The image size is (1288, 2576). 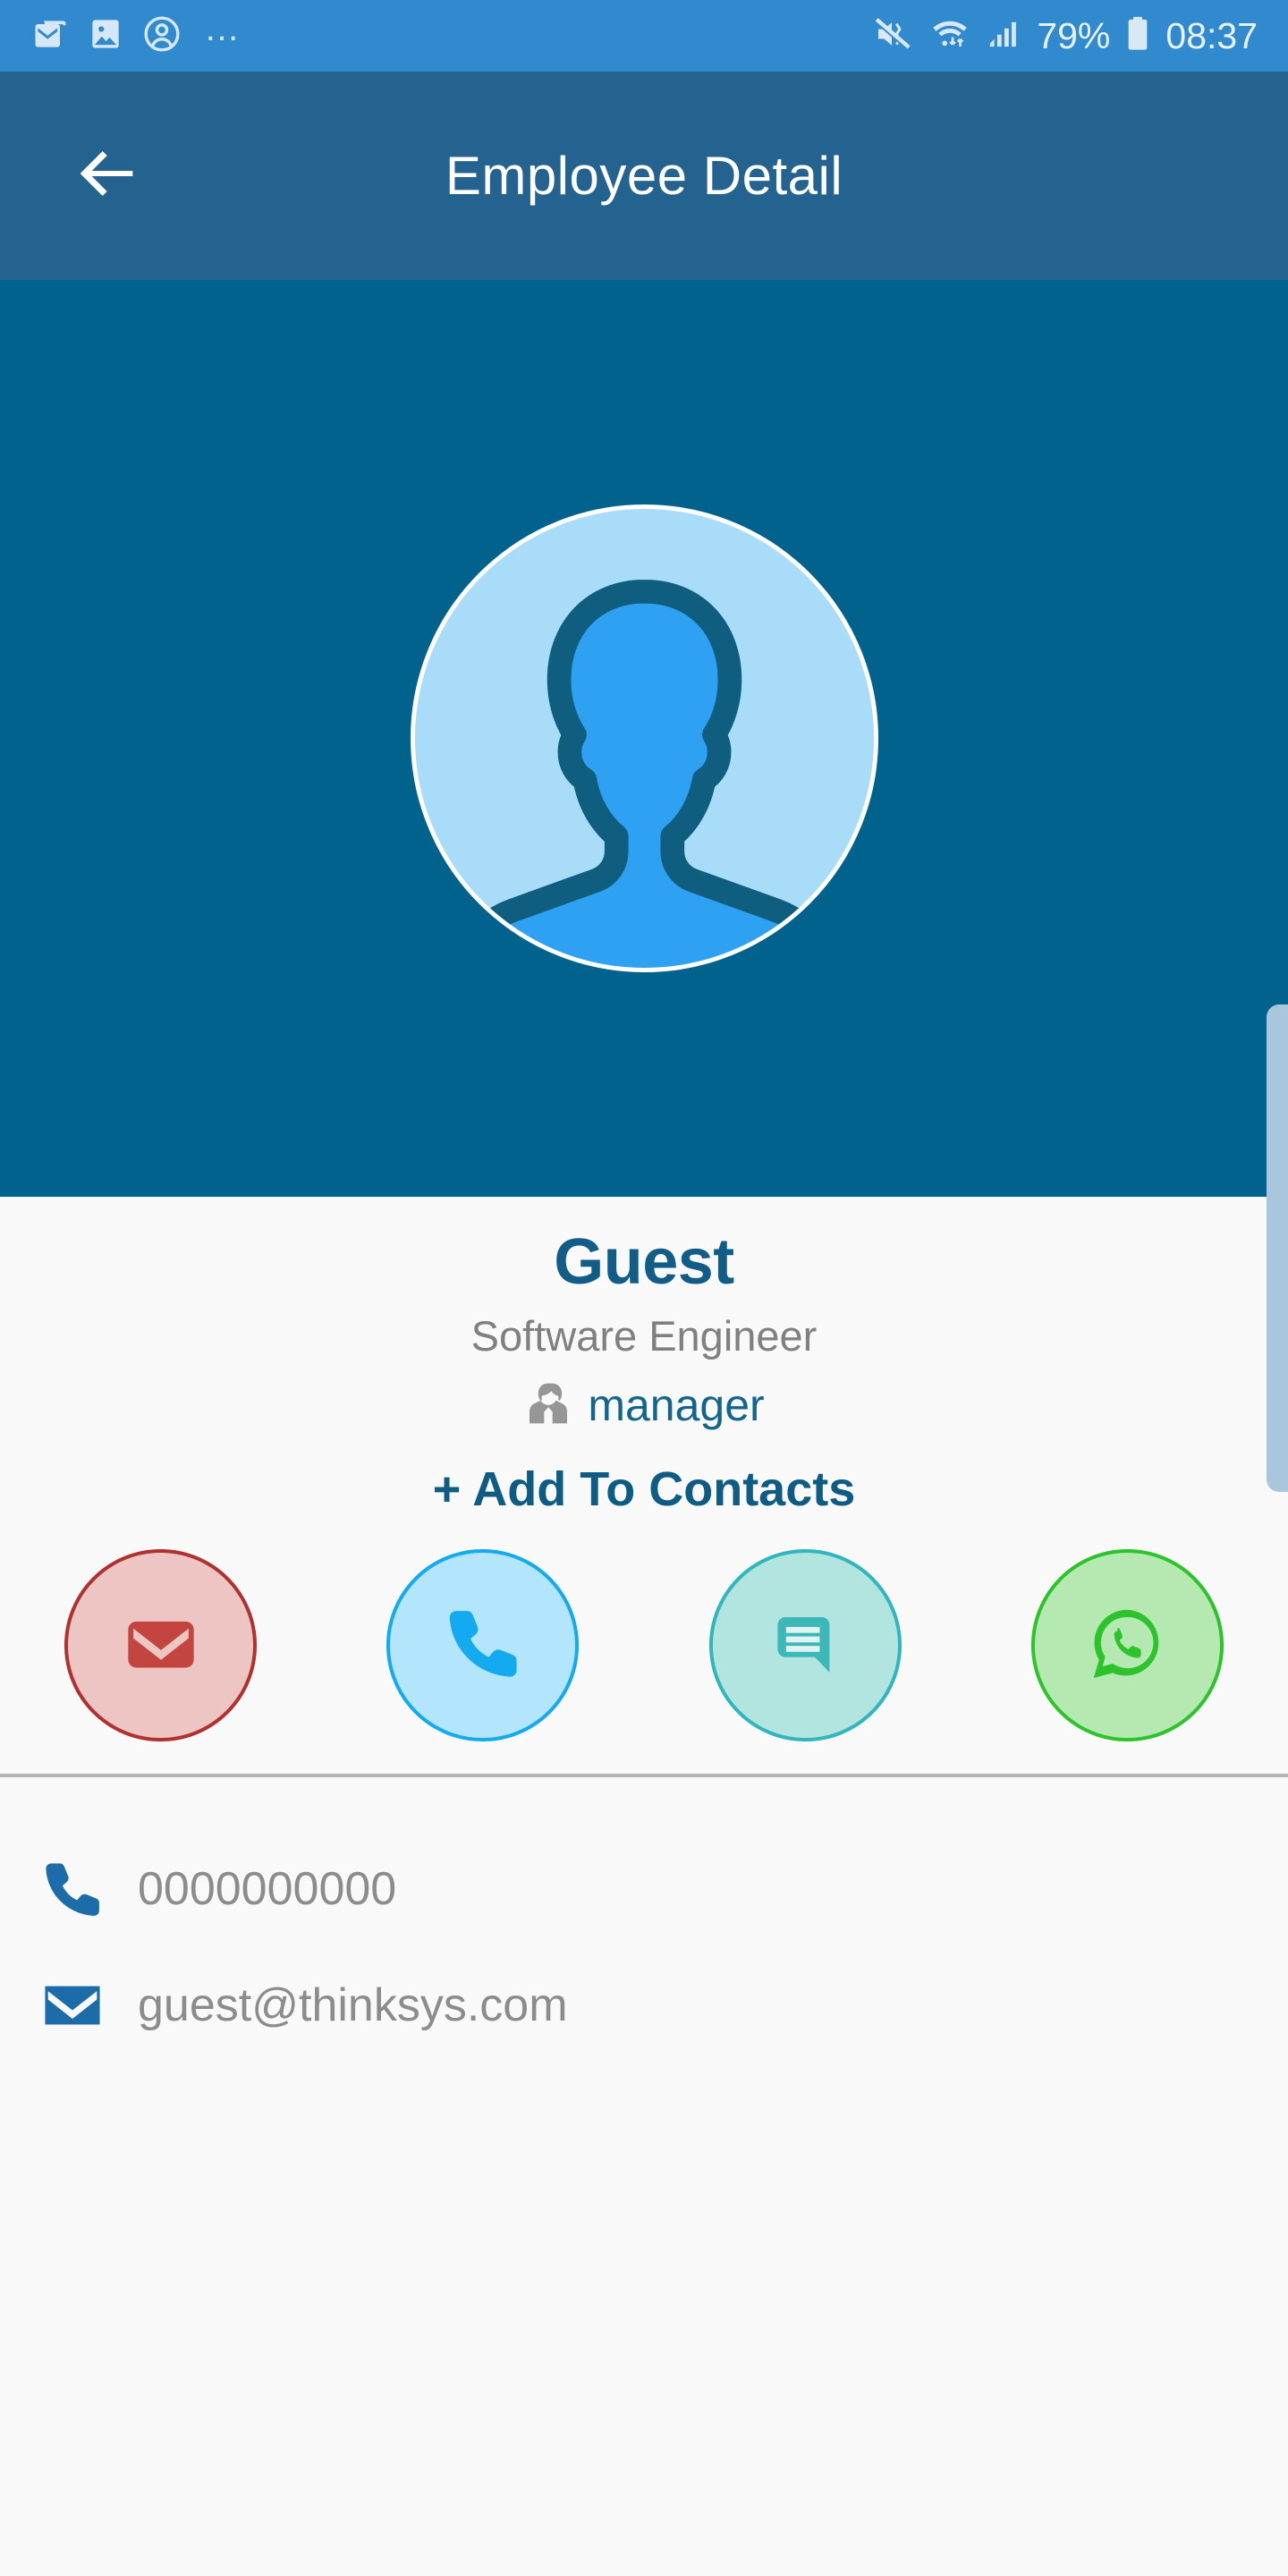 I want to click on email-action-button, so click(x=160, y=1644).